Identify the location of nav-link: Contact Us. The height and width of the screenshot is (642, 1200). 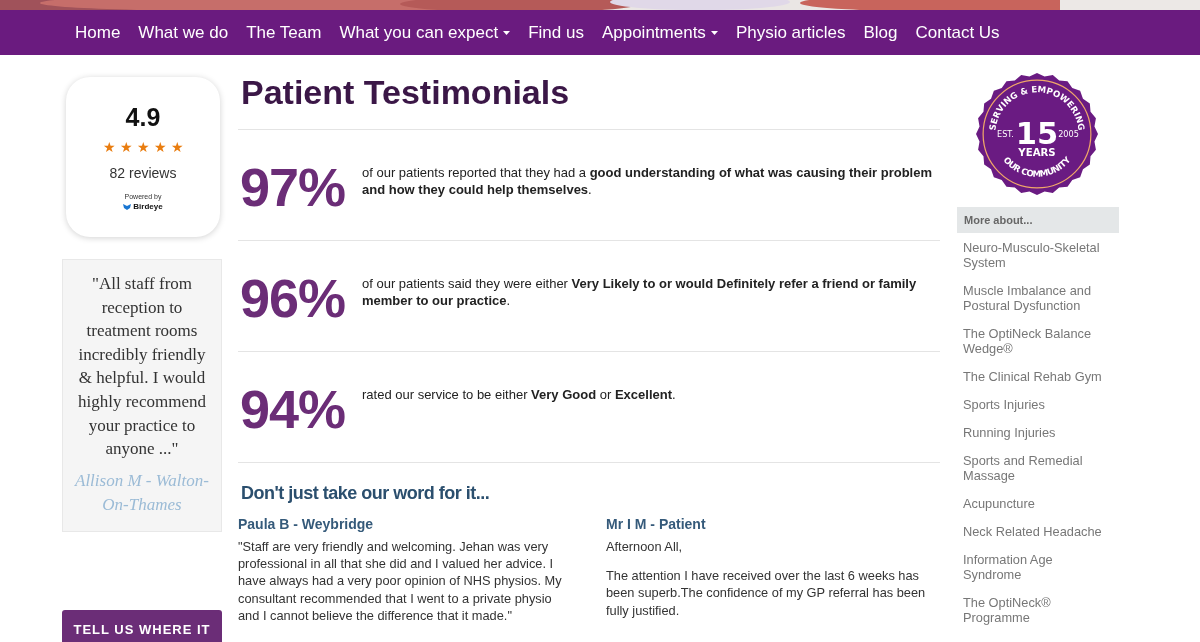
(957, 32).